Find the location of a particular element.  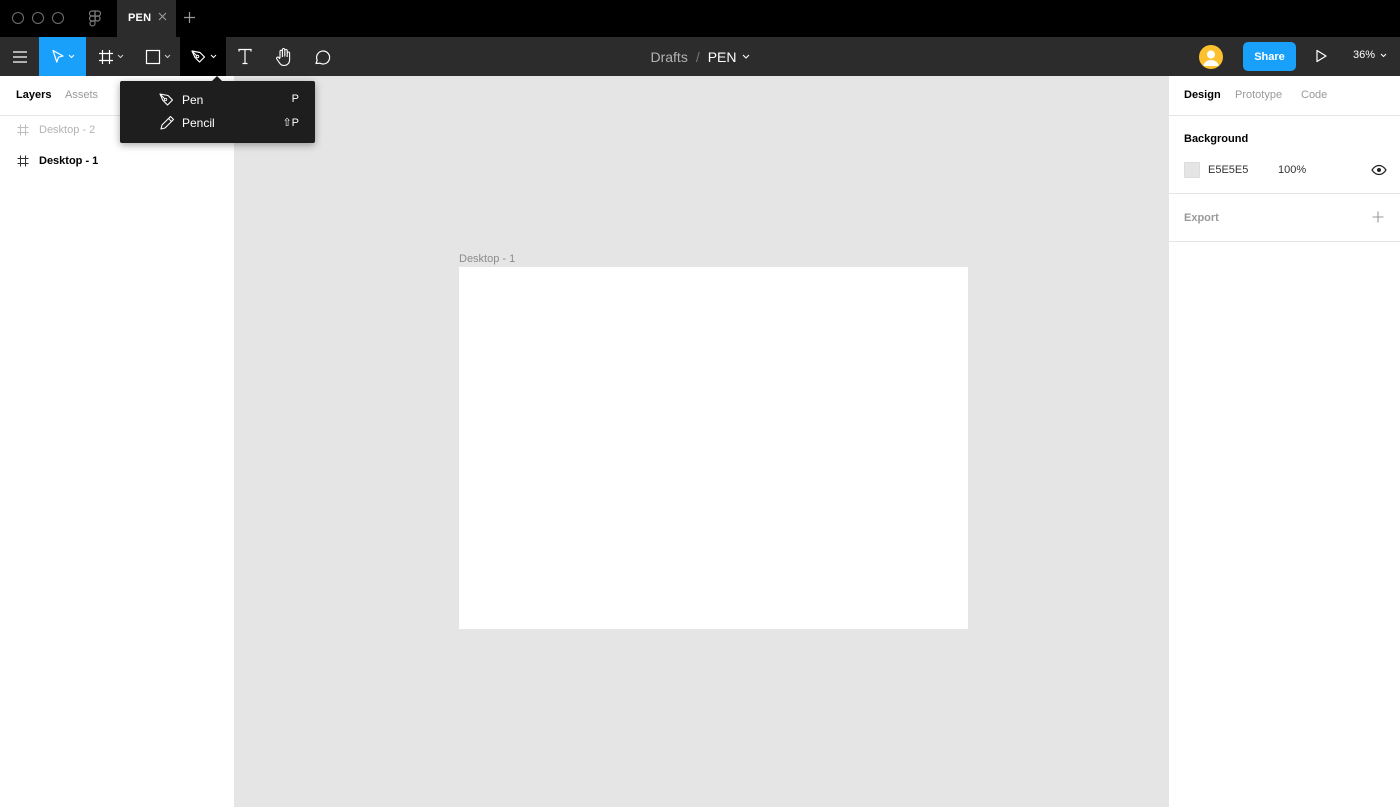

frame-tool-button is located at coordinates (111, 56).